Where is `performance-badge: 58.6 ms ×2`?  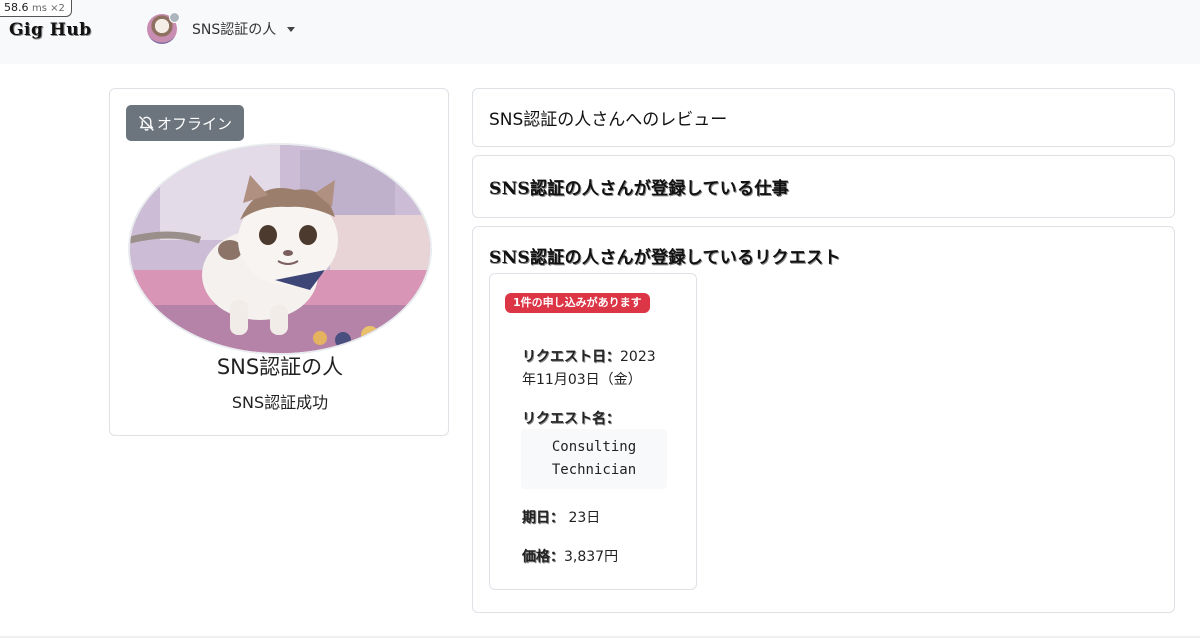
performance-badge: 58.6 ms ×2 is located at coordinates (36, 8).